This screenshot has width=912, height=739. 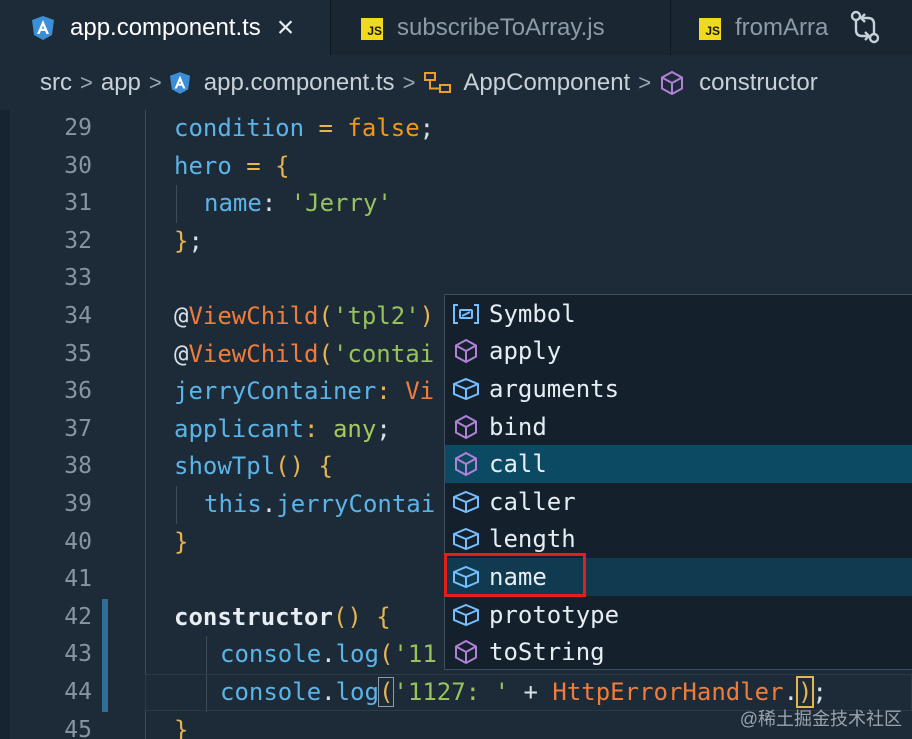 What do you see at coordinates (865, 27) in the screenshot?
I see `compare-changes-icon` at bounding box center [865, 27].